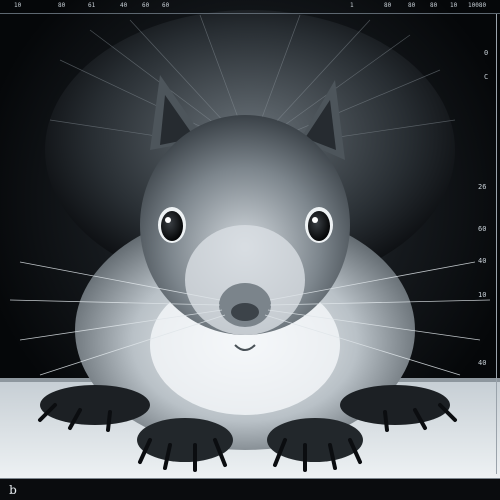  What do you see at coordinates (486, 53) in the screenshot?
I see `right-scale-label: 0` at bounding box center [486, 53].